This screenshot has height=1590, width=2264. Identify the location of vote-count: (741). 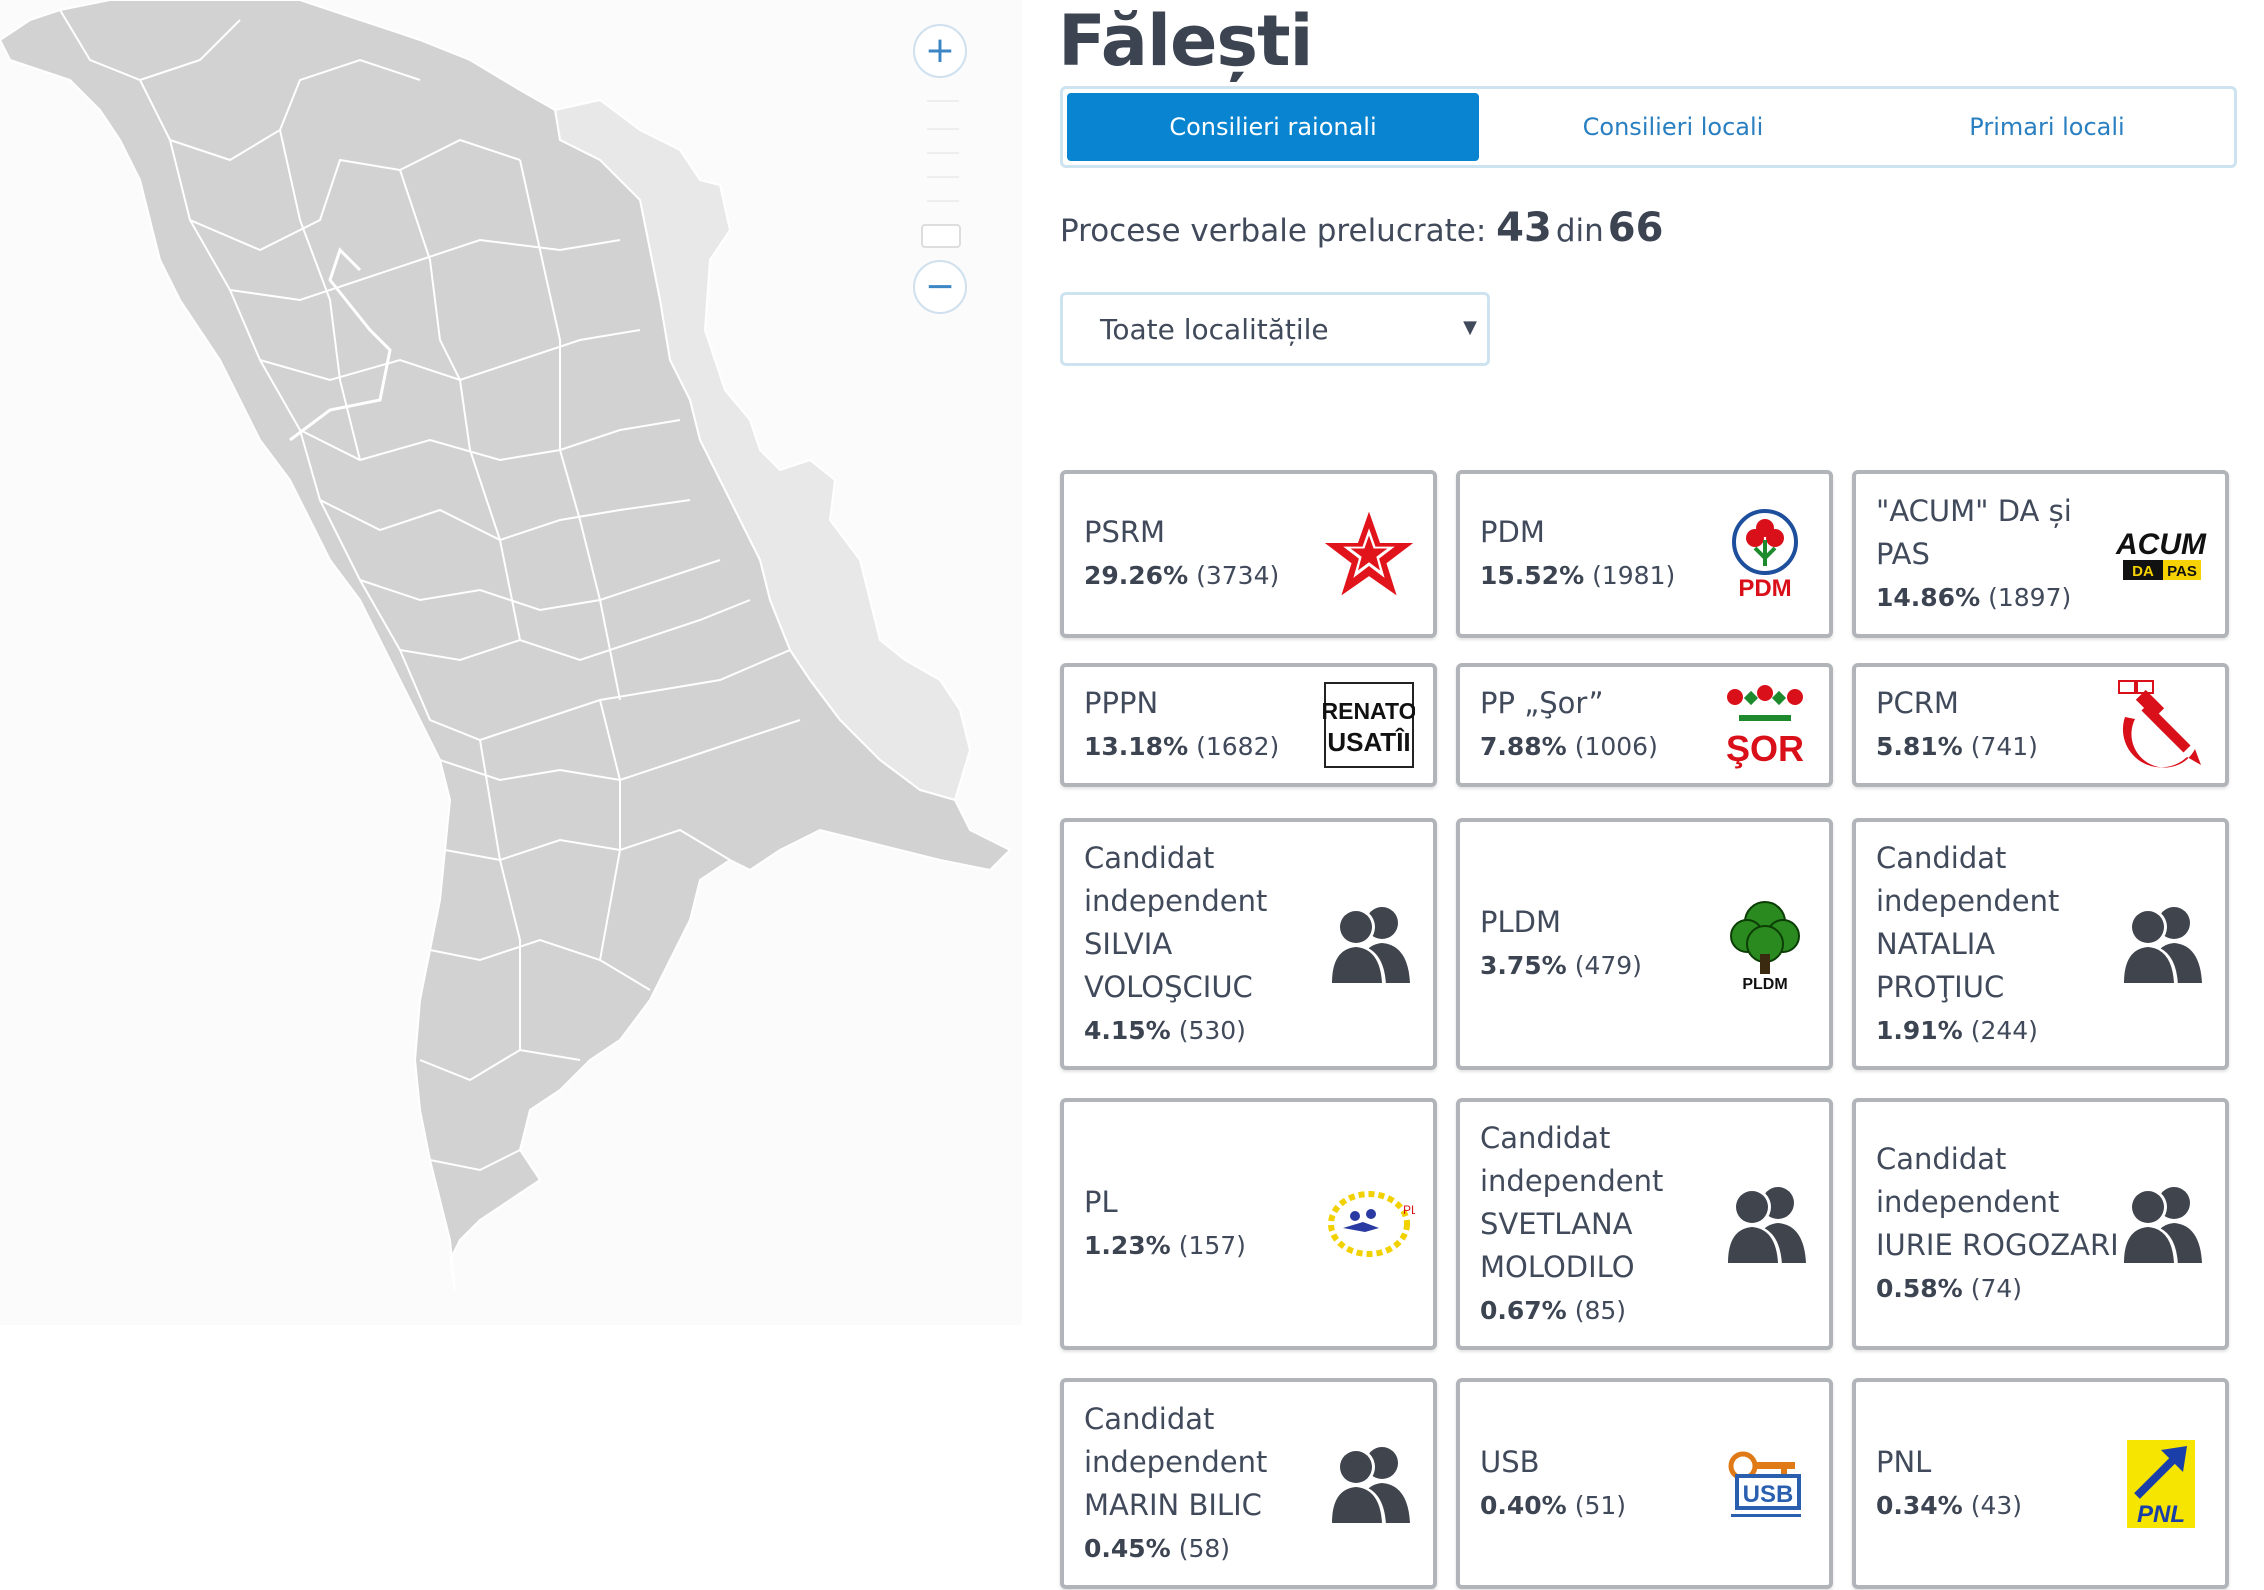
(2004, 746).